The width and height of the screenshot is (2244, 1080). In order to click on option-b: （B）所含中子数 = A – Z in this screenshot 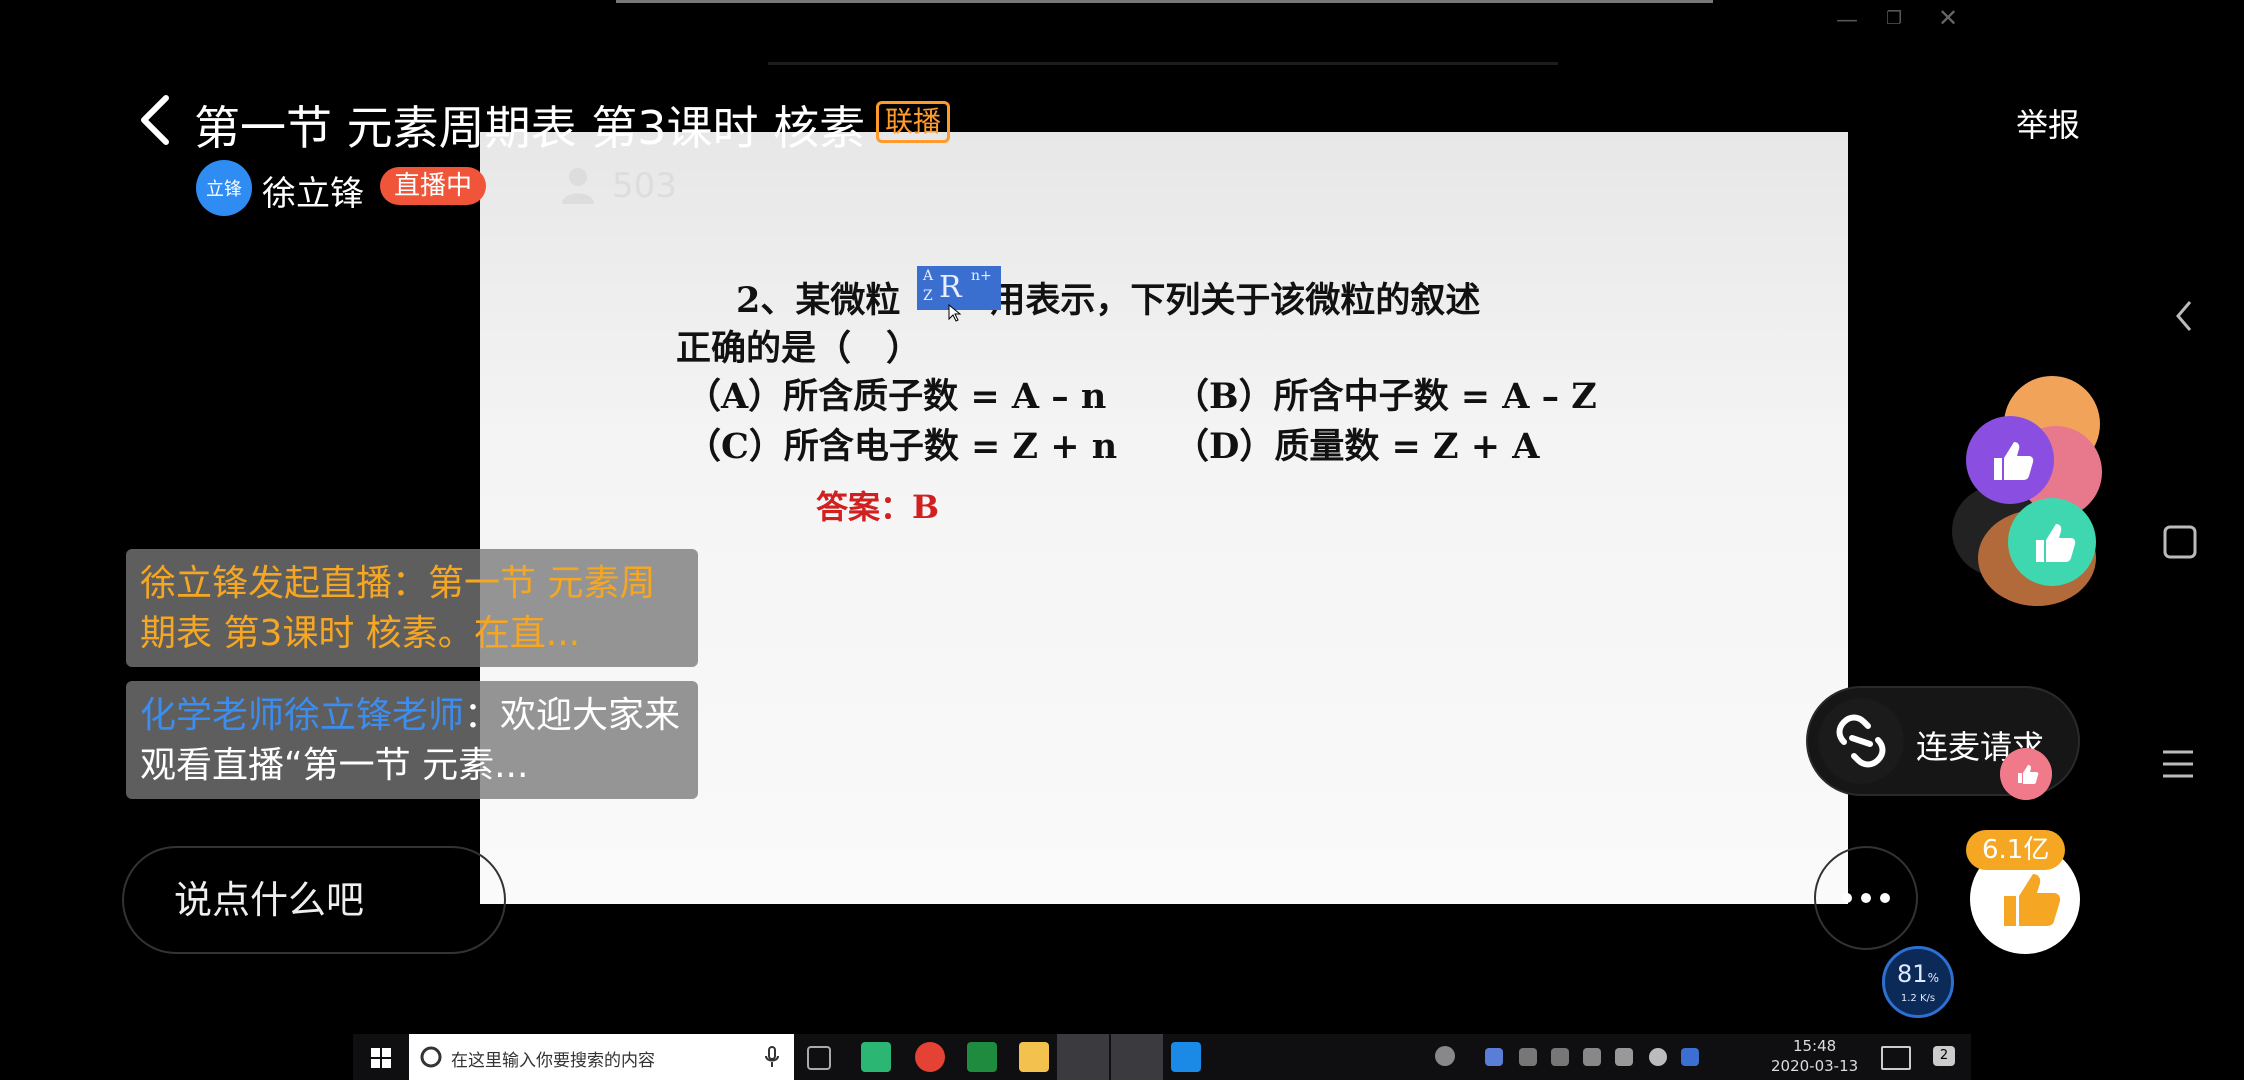, I will do `click(1385, 396)`.